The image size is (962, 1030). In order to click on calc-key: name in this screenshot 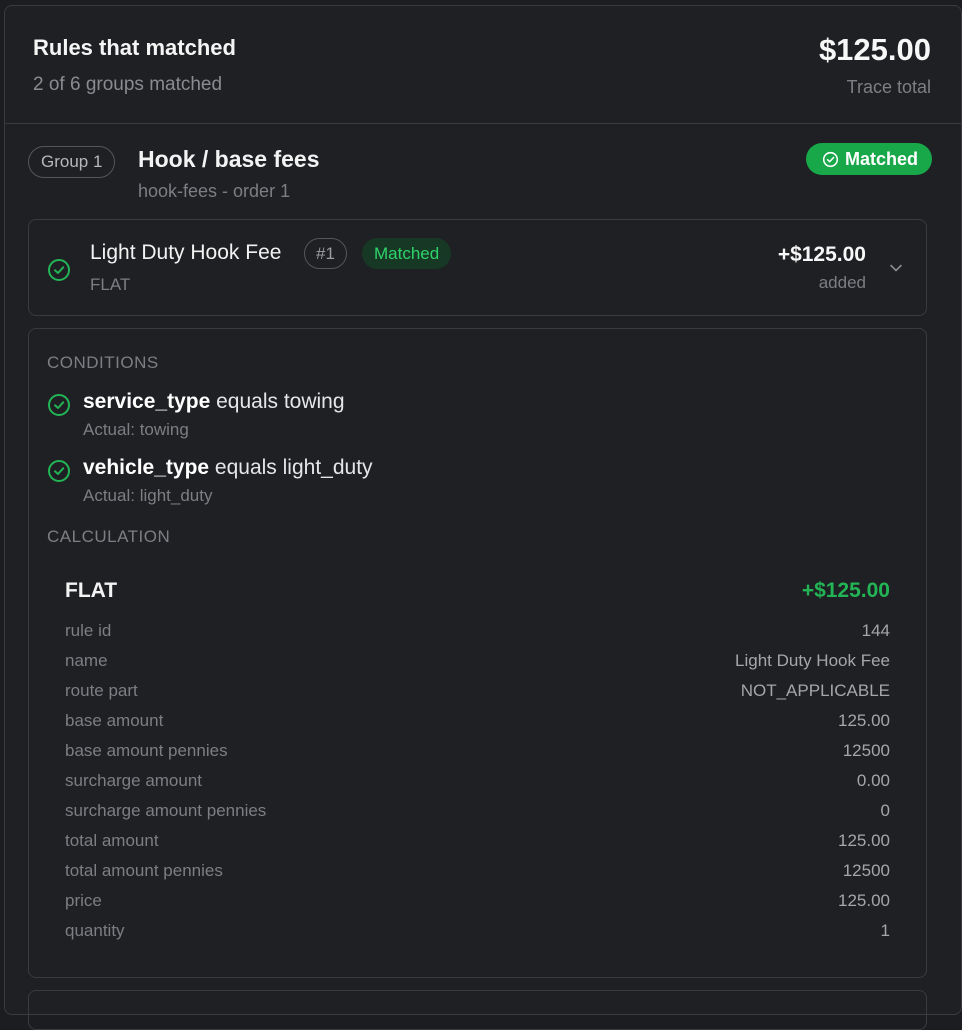, I will do `click(86, 660)`.